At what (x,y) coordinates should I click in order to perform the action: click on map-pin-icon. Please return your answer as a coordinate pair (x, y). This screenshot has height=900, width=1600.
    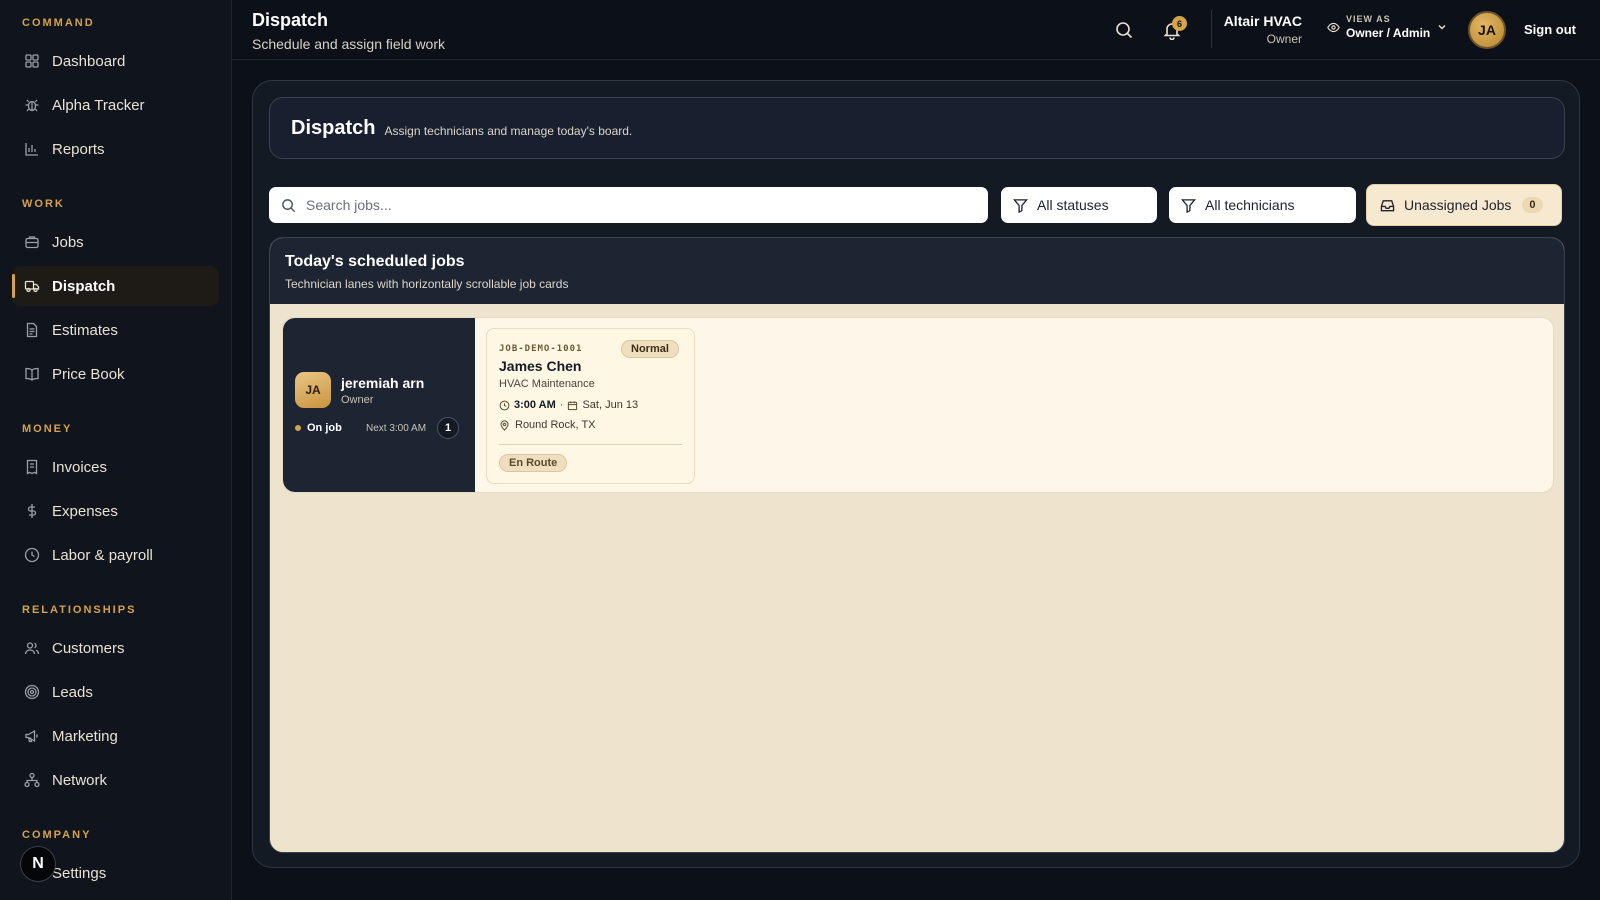
    Looking at the image, I should click on (504, 425).